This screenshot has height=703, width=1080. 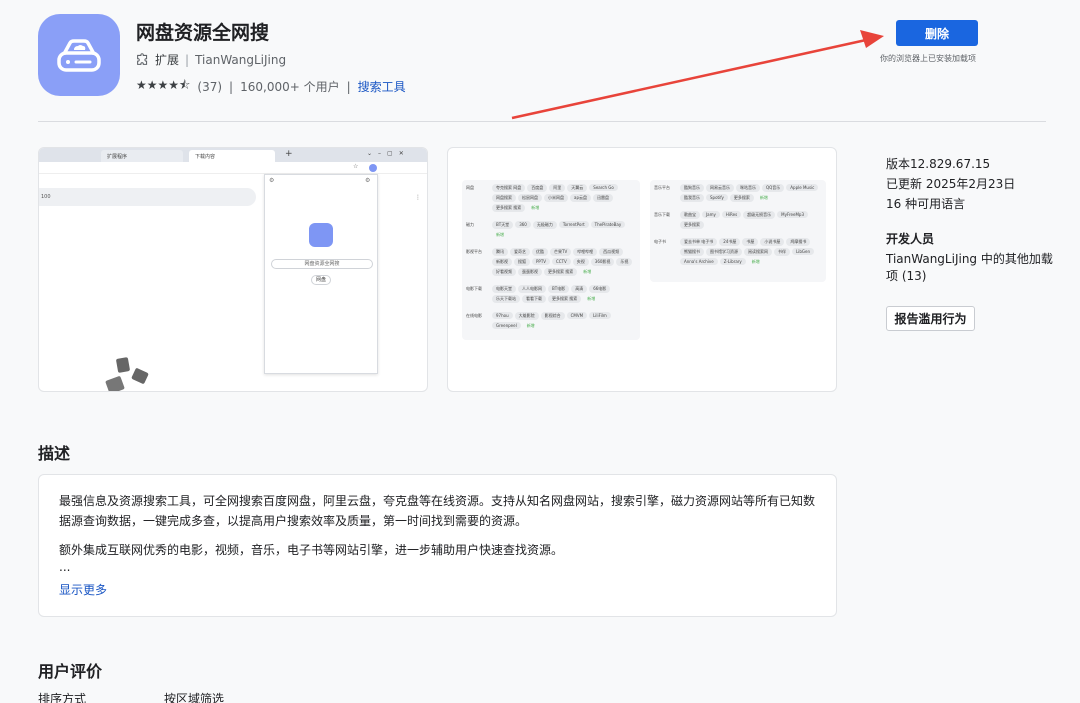 I want to click on setting-chip: Search Go, so click(x=603, y=187).